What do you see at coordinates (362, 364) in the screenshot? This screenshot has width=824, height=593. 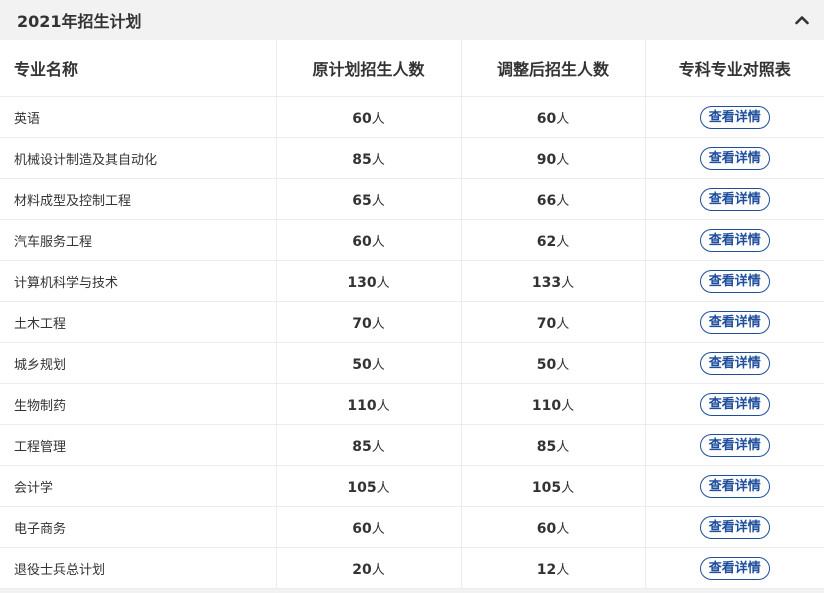 I see `planned-count: 50` at bounding box center [362, 364].